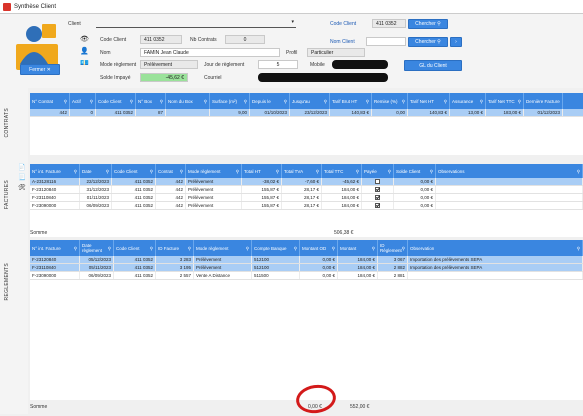 This screenshot has width=583, height=416. What do you see at coordinates (342, 171) in the screenshot?
I see `col-header: Total TTC ⚲` at bounding box center [342, 171].